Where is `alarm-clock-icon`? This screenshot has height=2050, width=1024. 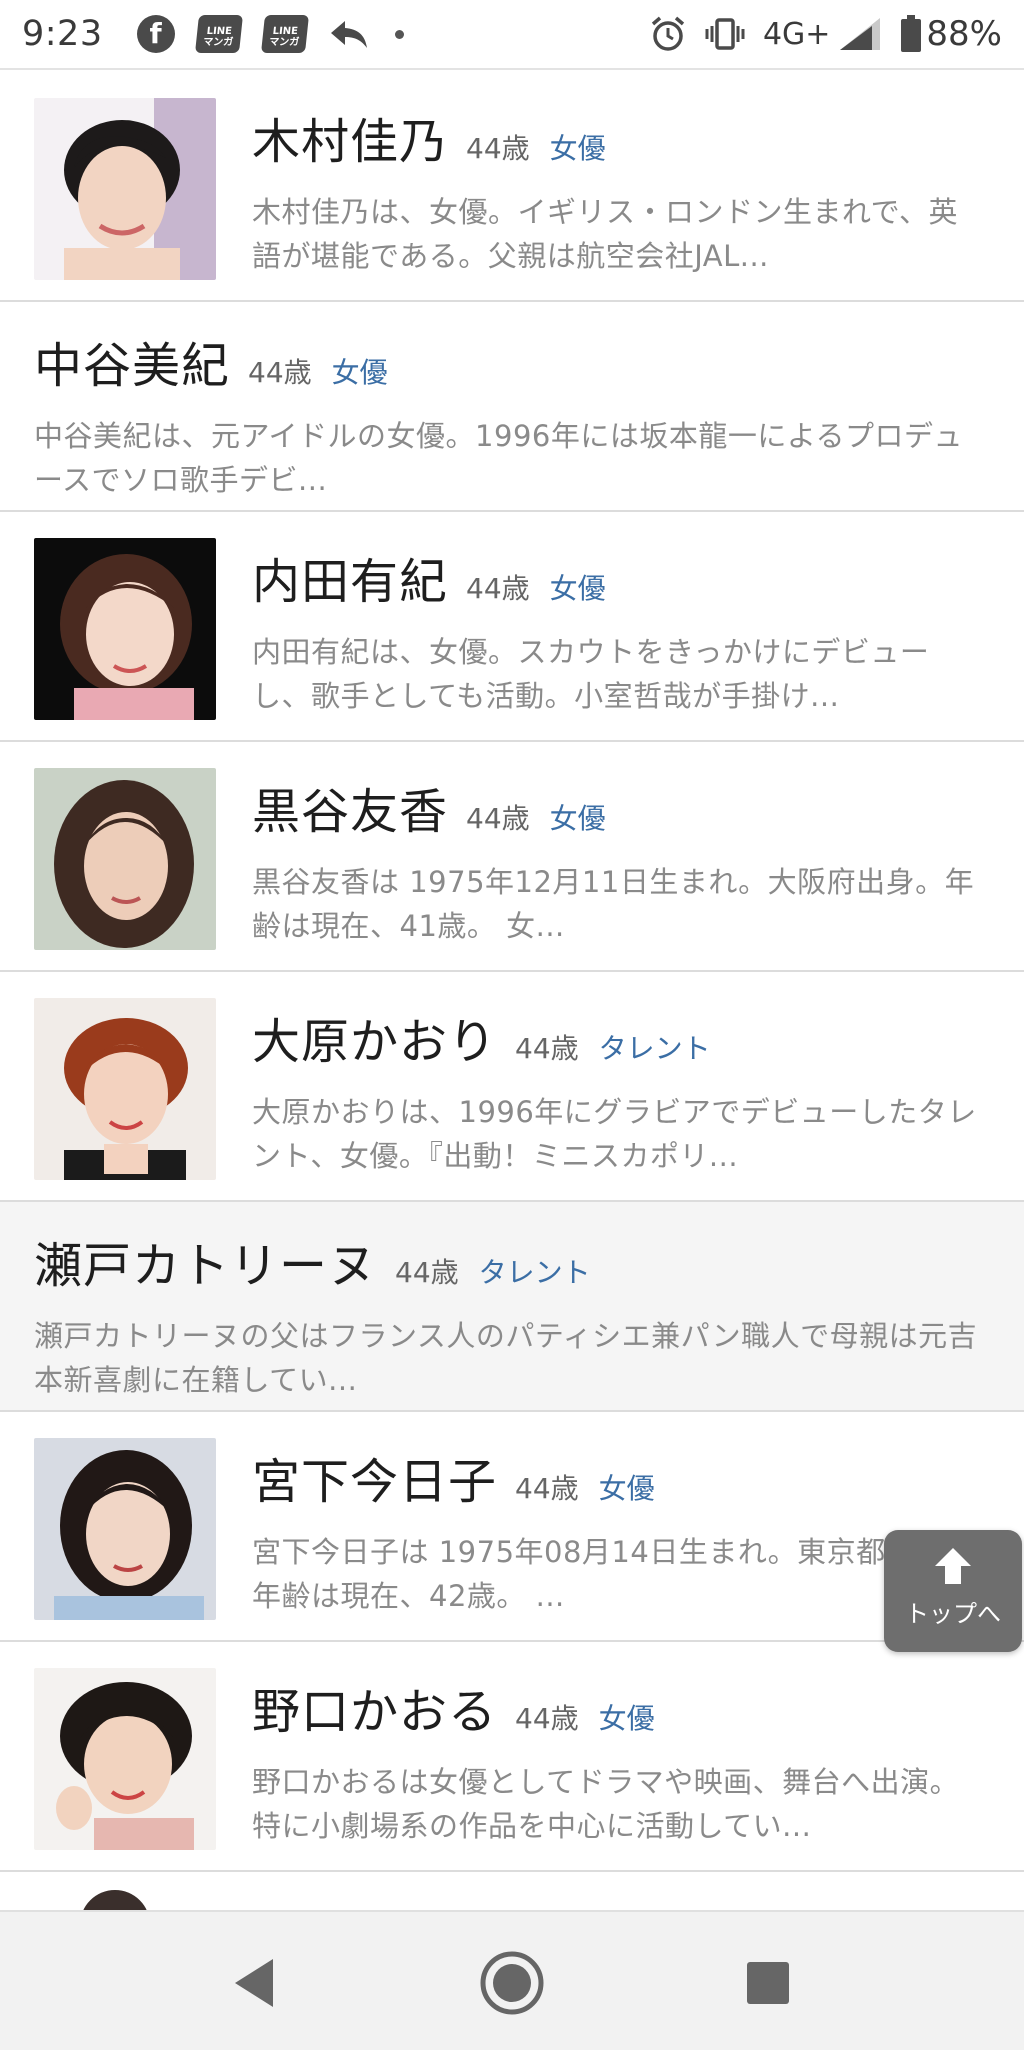 alarm-clock-icon is located at coordinates (668, 34).